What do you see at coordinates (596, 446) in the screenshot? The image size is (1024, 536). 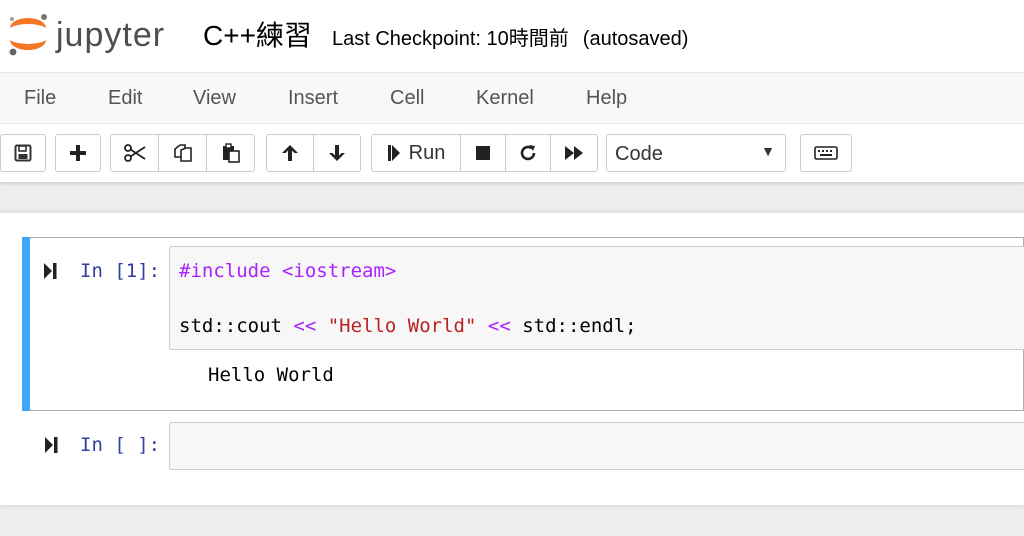 I see `code-editor-empty` at bounding box center [596, 446].